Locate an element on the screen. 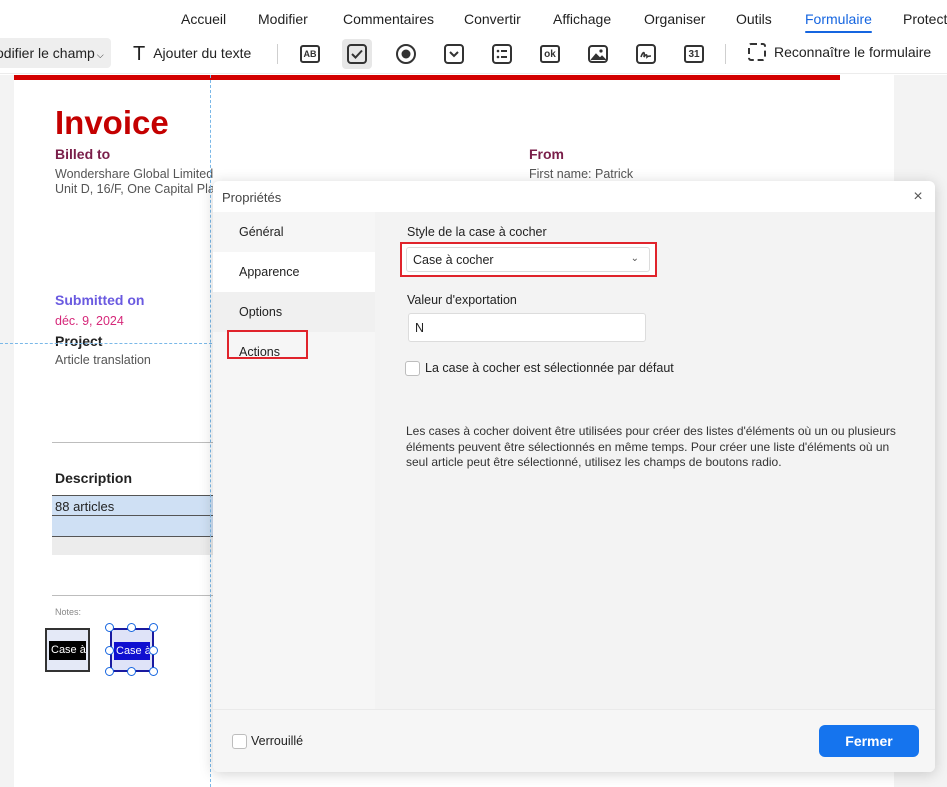  checkbox-style-value: Case à cocher is located at coordinates (453, 260).